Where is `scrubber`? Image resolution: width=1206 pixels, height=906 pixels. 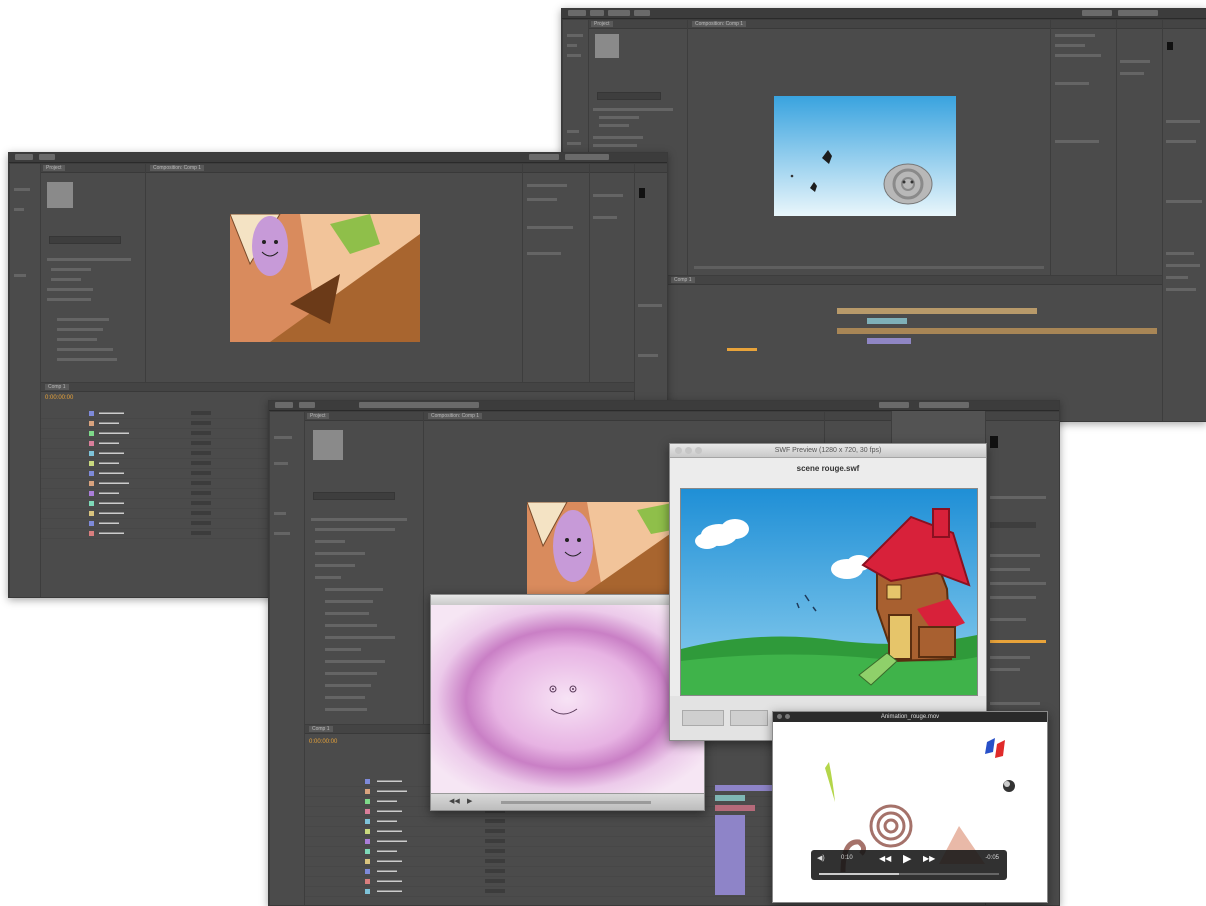
scrubber is located at coordinates (576, 802).